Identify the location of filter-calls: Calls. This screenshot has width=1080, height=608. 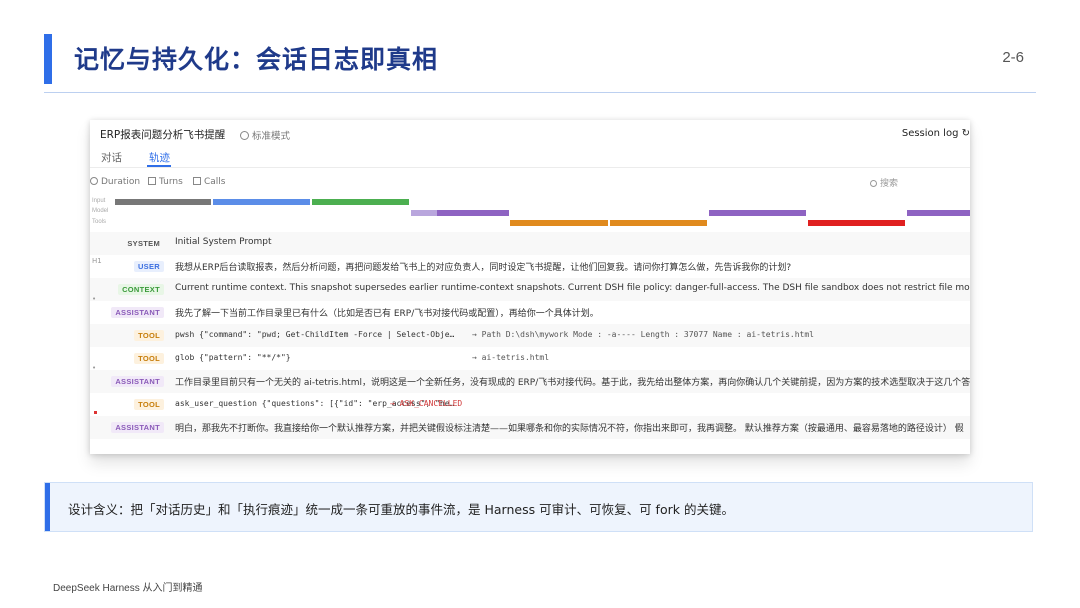
(209, 182).